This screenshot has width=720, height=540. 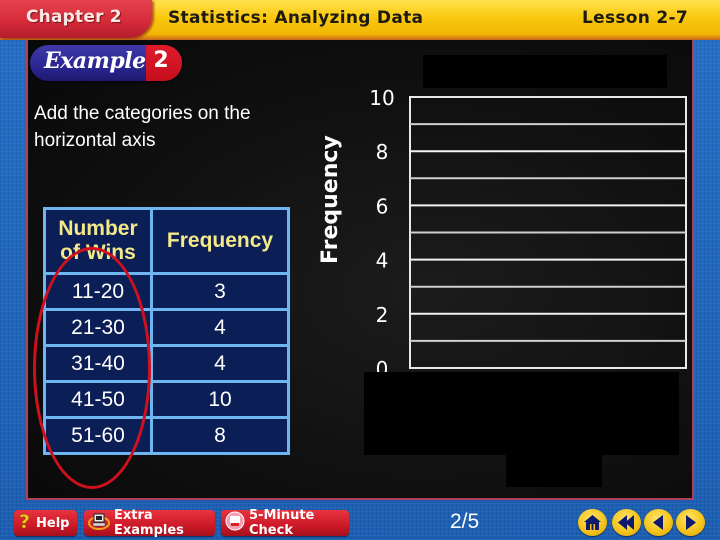 I want to click on table-row: 21-30 4, so click(x=166, y=327).